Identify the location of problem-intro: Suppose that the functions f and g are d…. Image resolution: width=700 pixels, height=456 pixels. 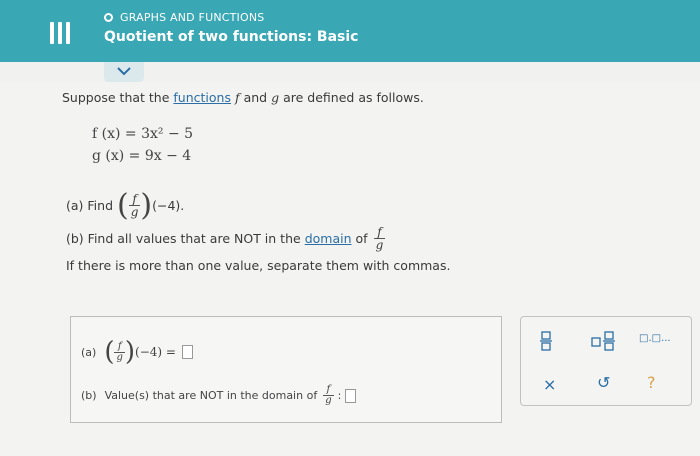
(243, 97).